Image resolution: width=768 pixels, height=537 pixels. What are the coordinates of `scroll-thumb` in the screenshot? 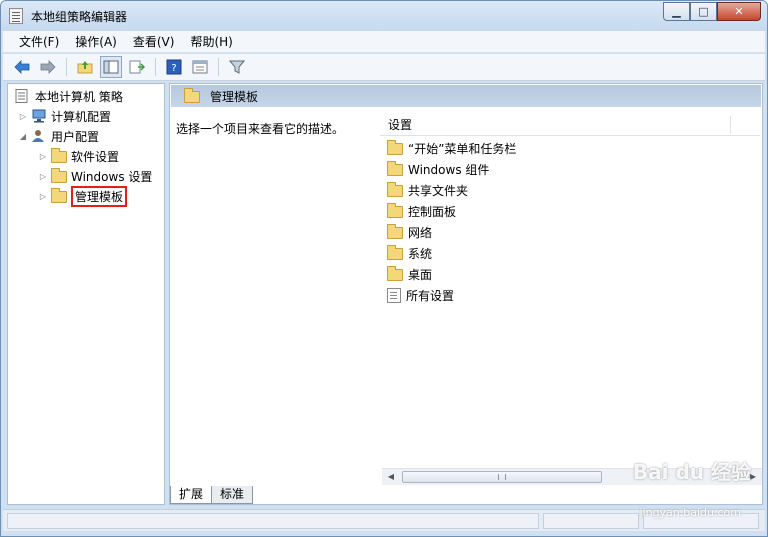 It's located at (502, 477).